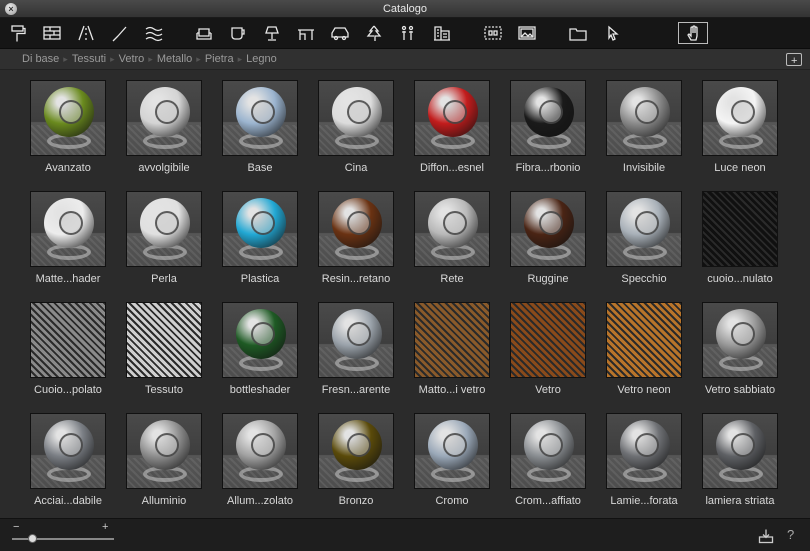 The height and width of the screenshot is (551, 810). I want to click on material-item: Diffon...esnel, so click(452, 126).